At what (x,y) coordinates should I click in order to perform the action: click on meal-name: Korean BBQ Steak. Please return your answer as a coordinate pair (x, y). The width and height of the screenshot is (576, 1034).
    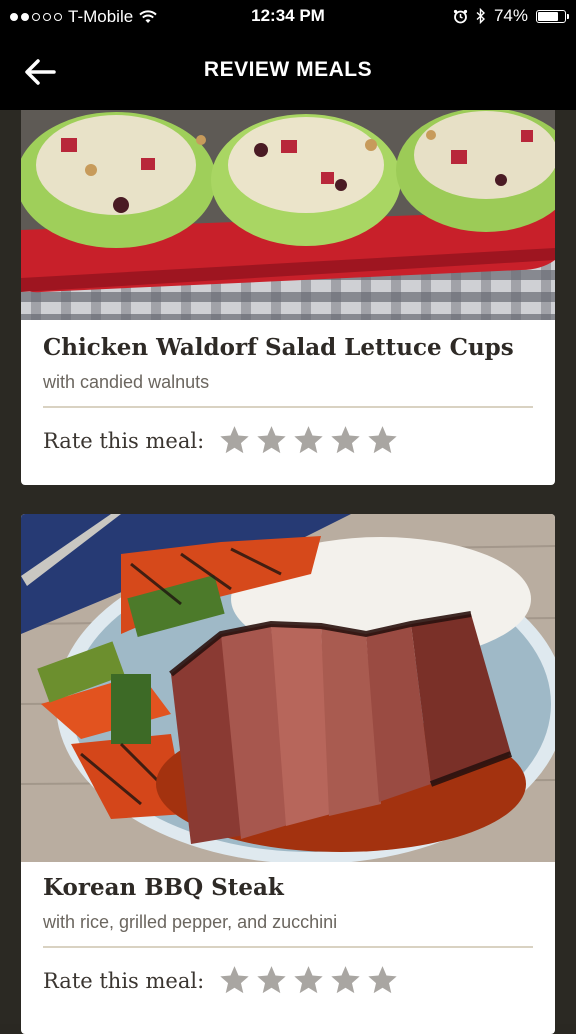
    Looking at the image, I should click on (163, 887).